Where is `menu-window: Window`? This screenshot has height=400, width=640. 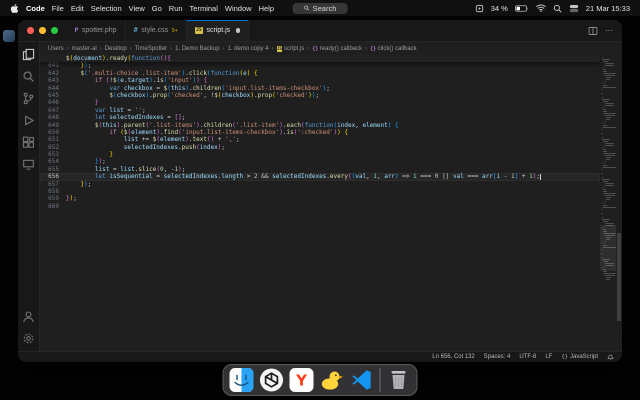
menu-window: Window is located at coordinates (238, 8).